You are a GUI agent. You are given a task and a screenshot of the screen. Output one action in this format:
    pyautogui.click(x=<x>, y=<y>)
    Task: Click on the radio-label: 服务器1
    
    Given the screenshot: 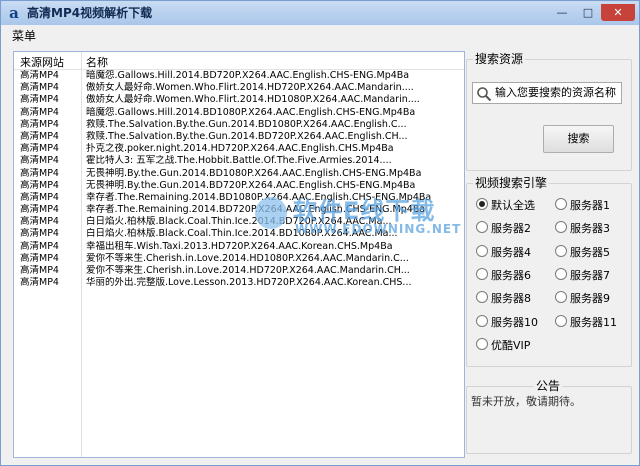 What is the action you would take?
    pyautogui.click(x=590, y=205)
    